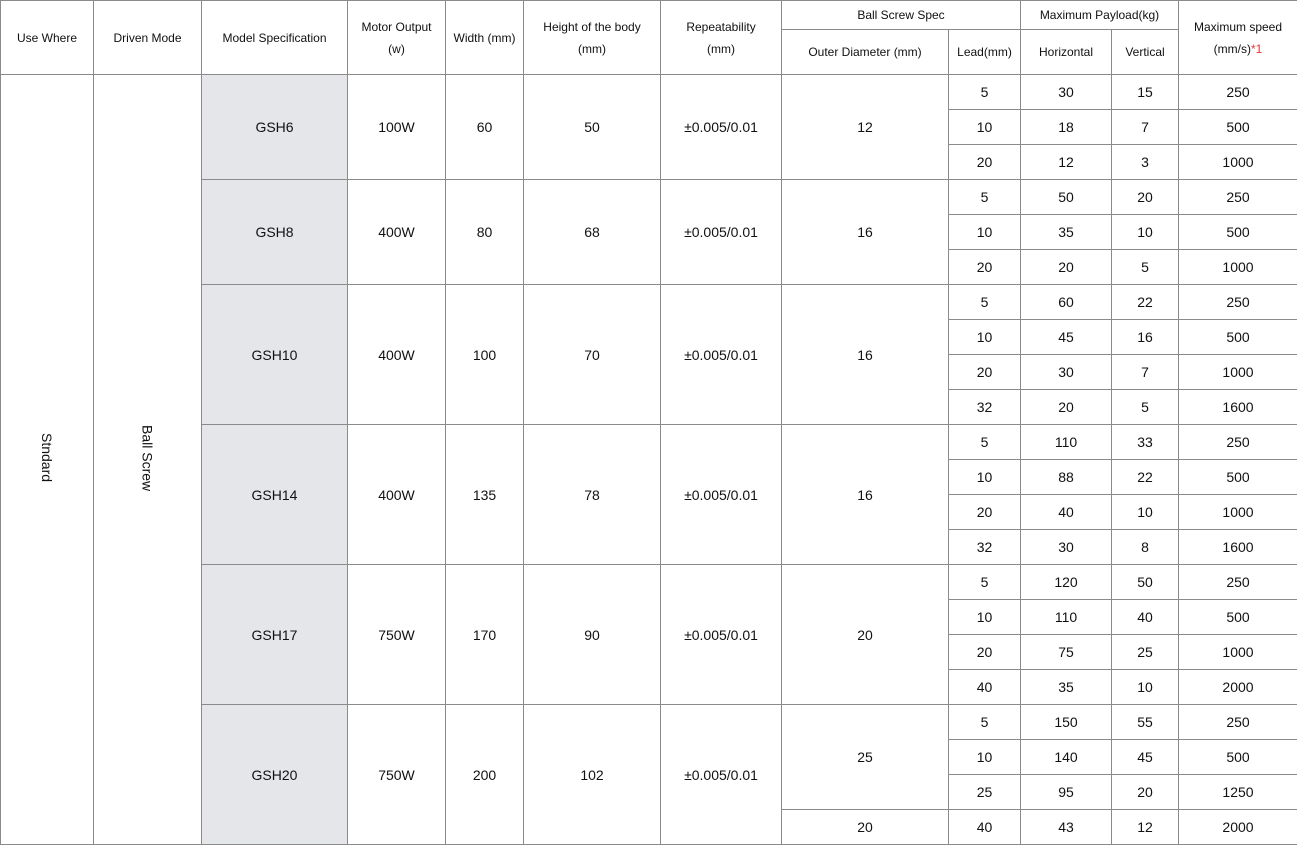 The height and width of the screenshot is (845, 1297). What do you see at coordinates (275, 495) in the screenshot?
I see `model-name-cell: GSH14` at bounding box center [275, 495].